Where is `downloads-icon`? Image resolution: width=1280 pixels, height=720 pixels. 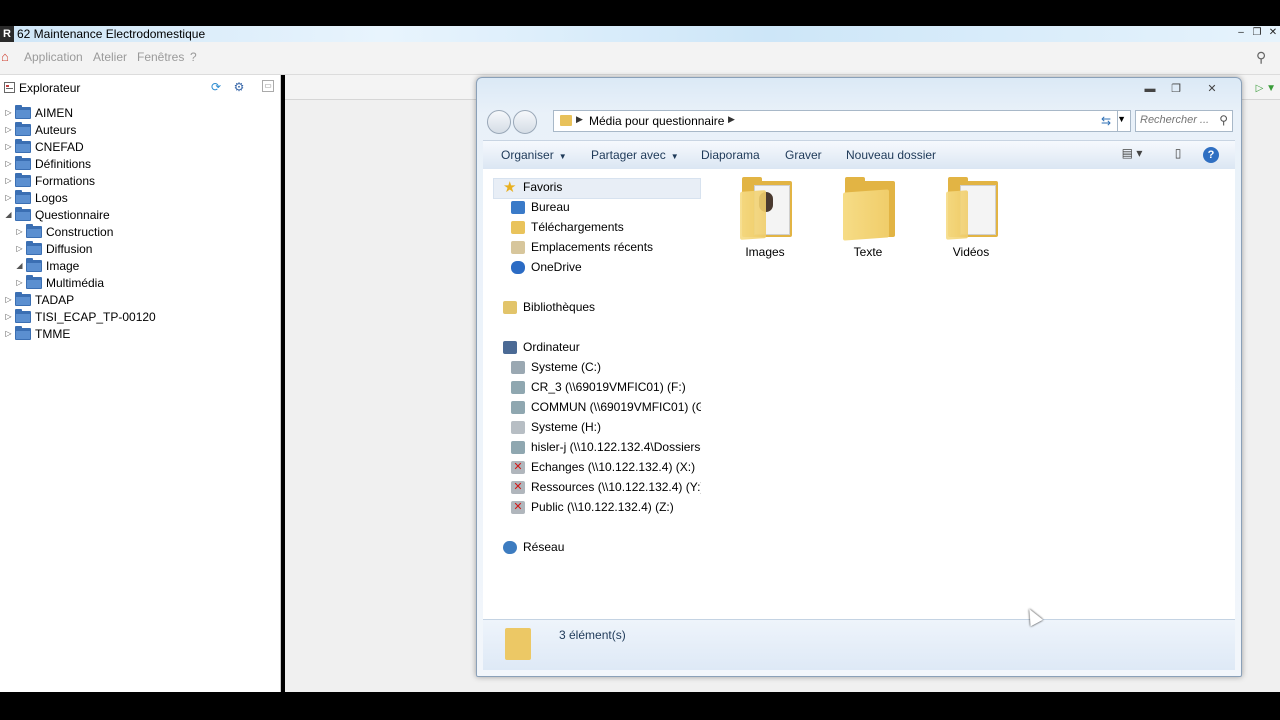 downloads-icon is located at coordinates (518, 227).